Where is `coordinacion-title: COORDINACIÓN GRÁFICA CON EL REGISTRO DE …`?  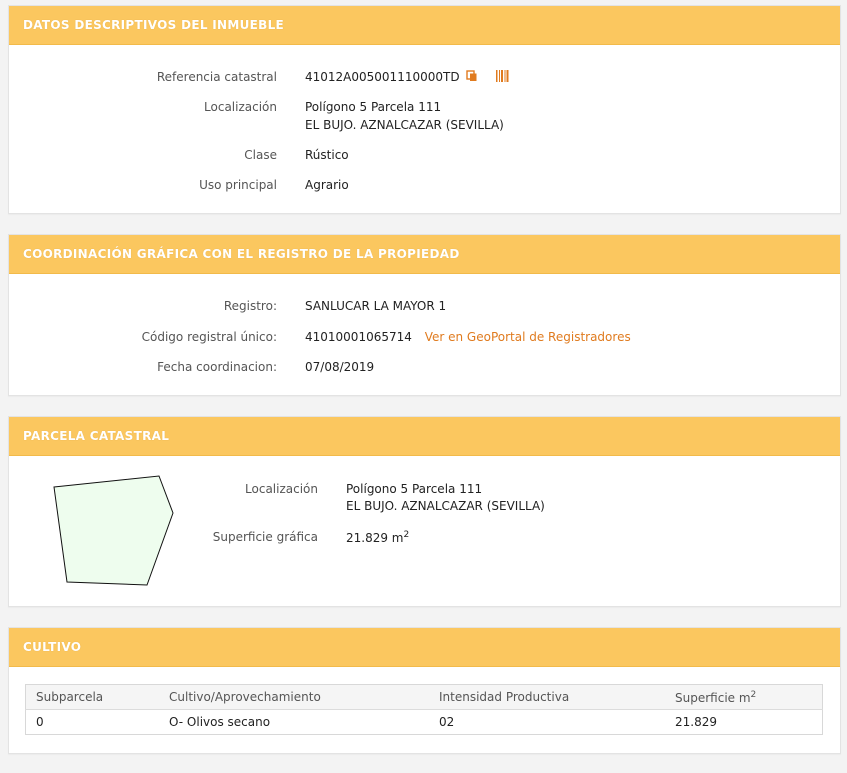 coordinacion-title: COORDINACIÓN GRÁFICA CON EL REGISTRO DE … is located at coordinates (424, 254).